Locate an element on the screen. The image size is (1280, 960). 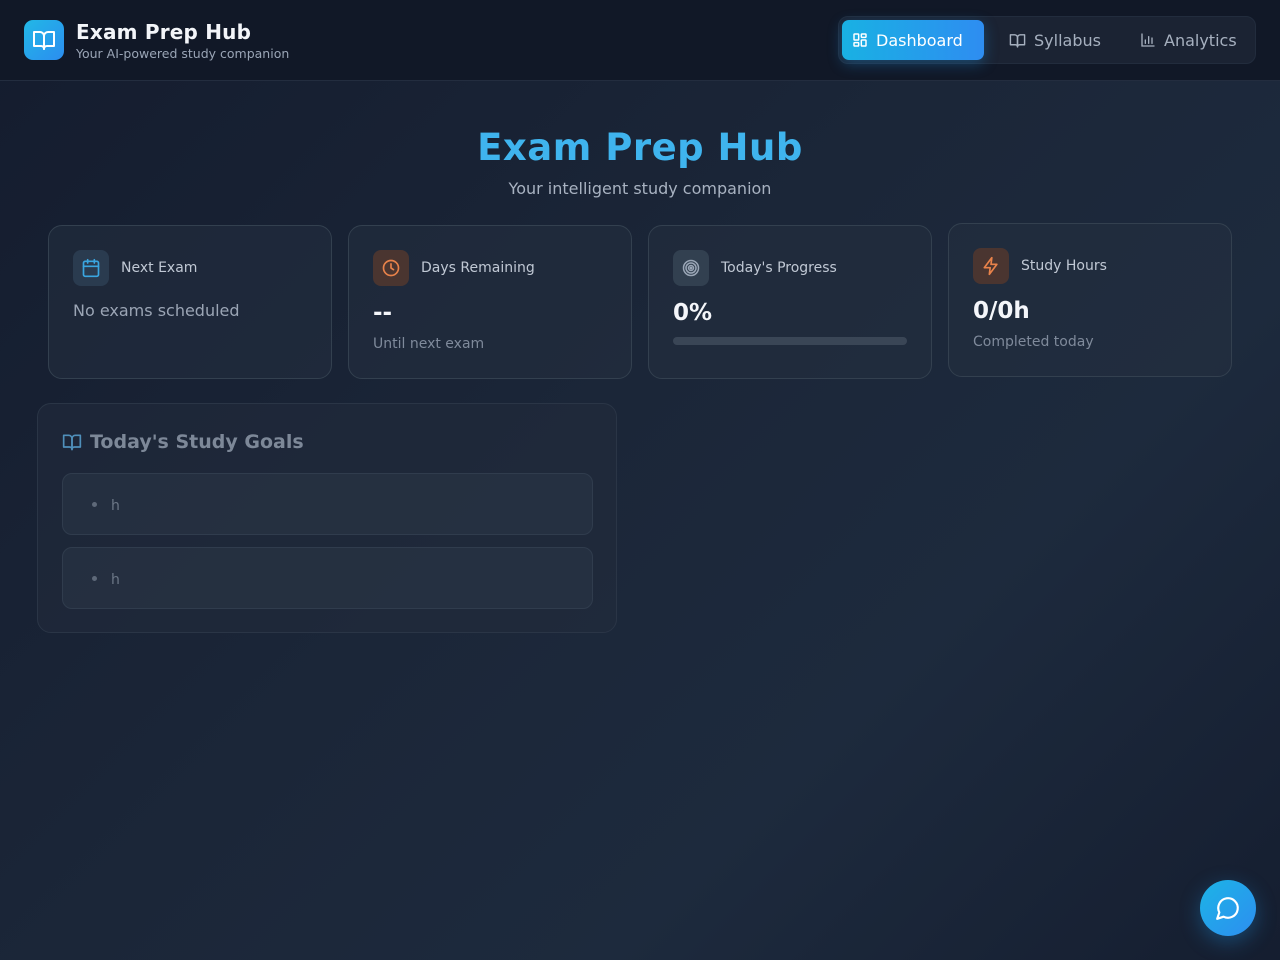
tab-dashboard: Dashboard is located at coordinates (913, 40).